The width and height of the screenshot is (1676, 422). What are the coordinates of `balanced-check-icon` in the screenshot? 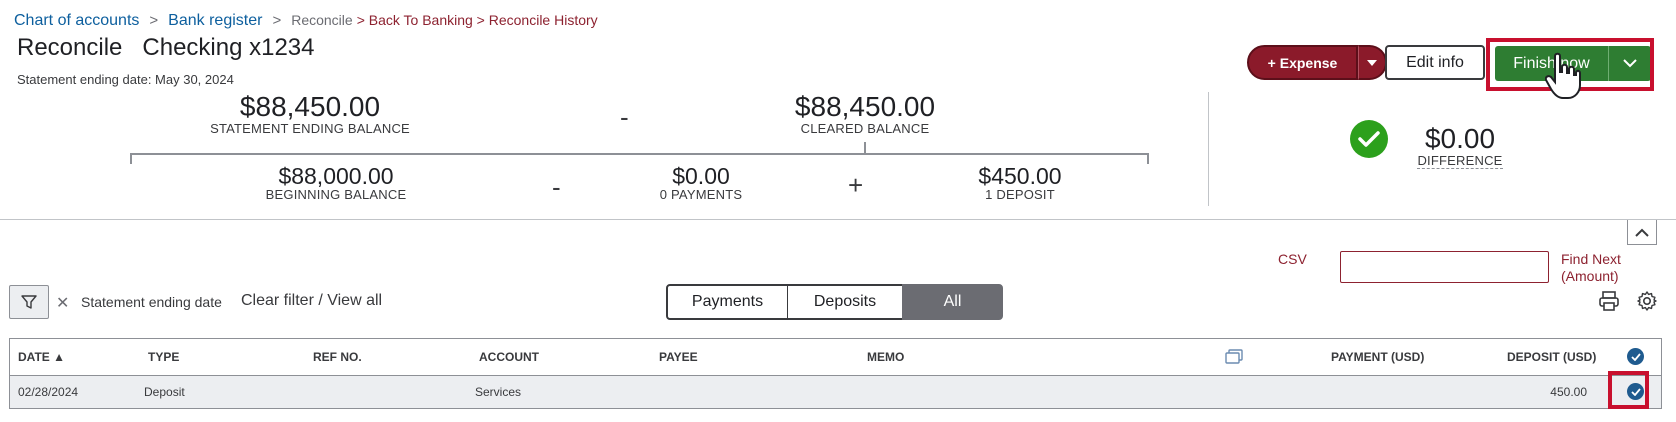 It's located at (1369, 139).